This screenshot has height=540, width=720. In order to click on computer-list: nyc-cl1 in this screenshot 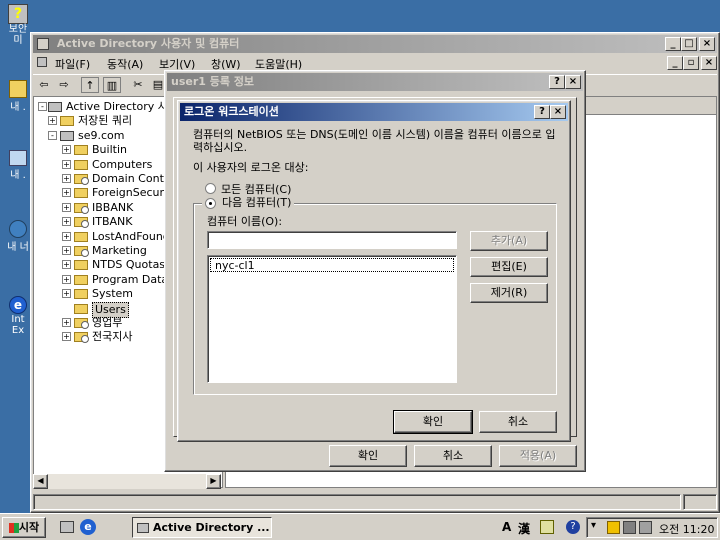, I will do `click(332, 319)`.